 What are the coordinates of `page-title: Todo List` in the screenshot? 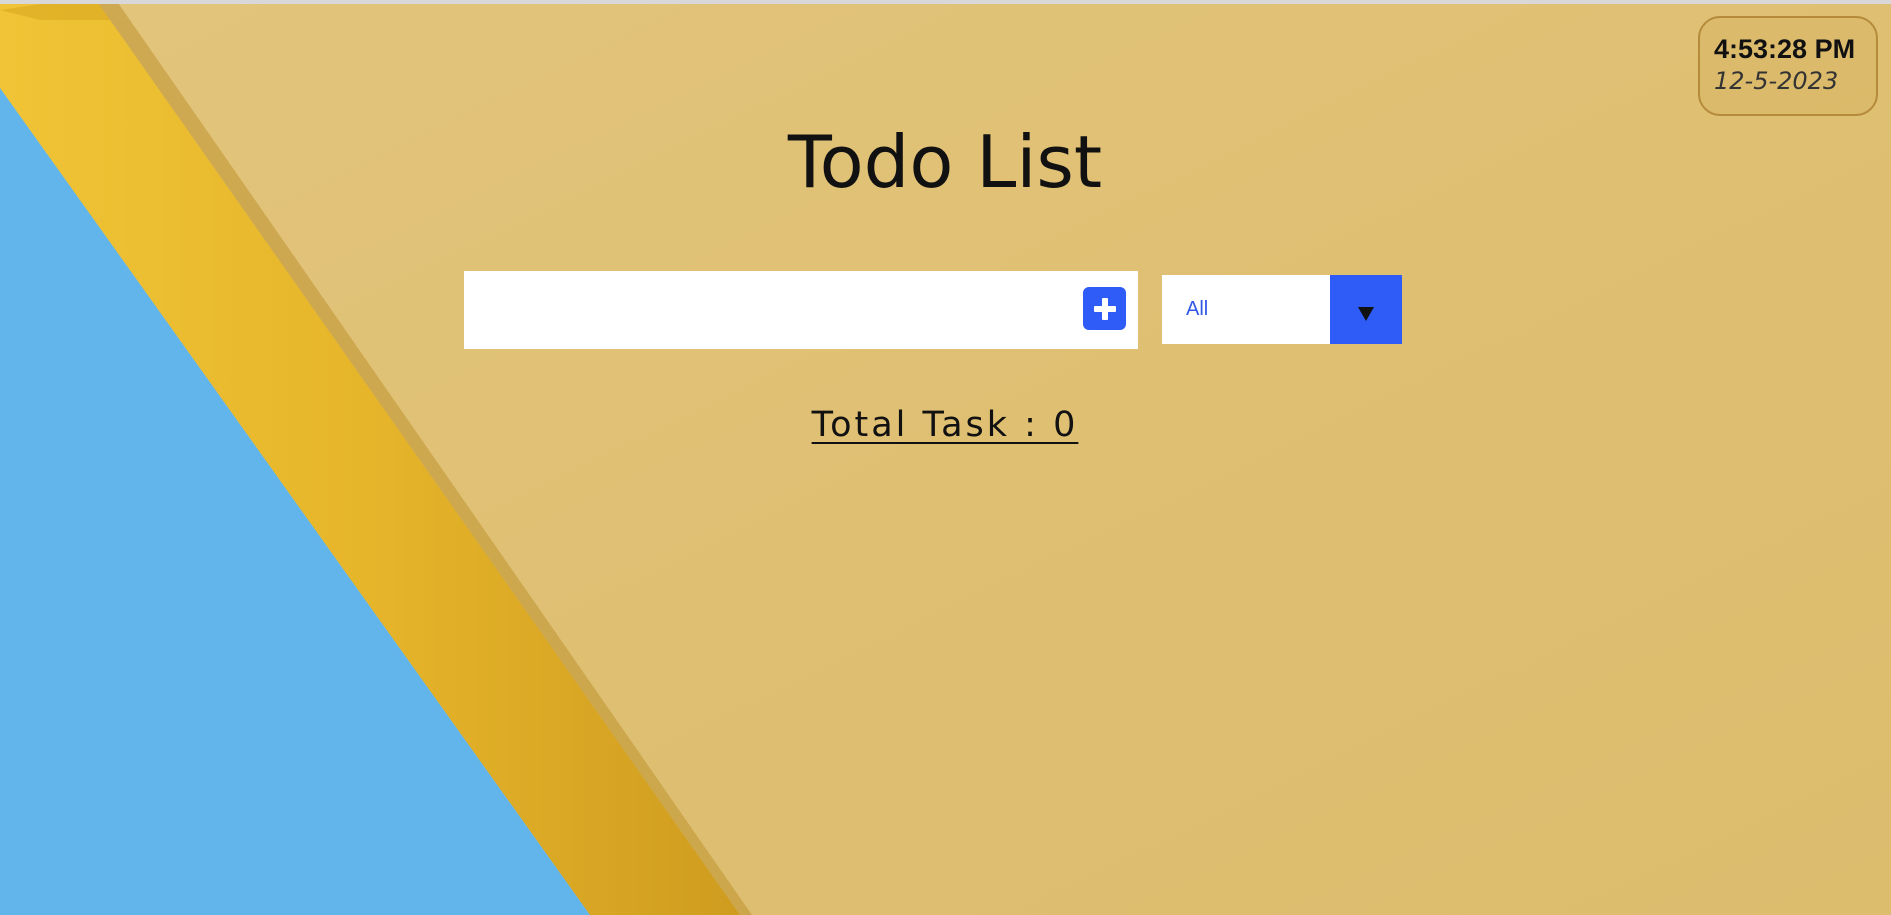 It's located at (945, 162).